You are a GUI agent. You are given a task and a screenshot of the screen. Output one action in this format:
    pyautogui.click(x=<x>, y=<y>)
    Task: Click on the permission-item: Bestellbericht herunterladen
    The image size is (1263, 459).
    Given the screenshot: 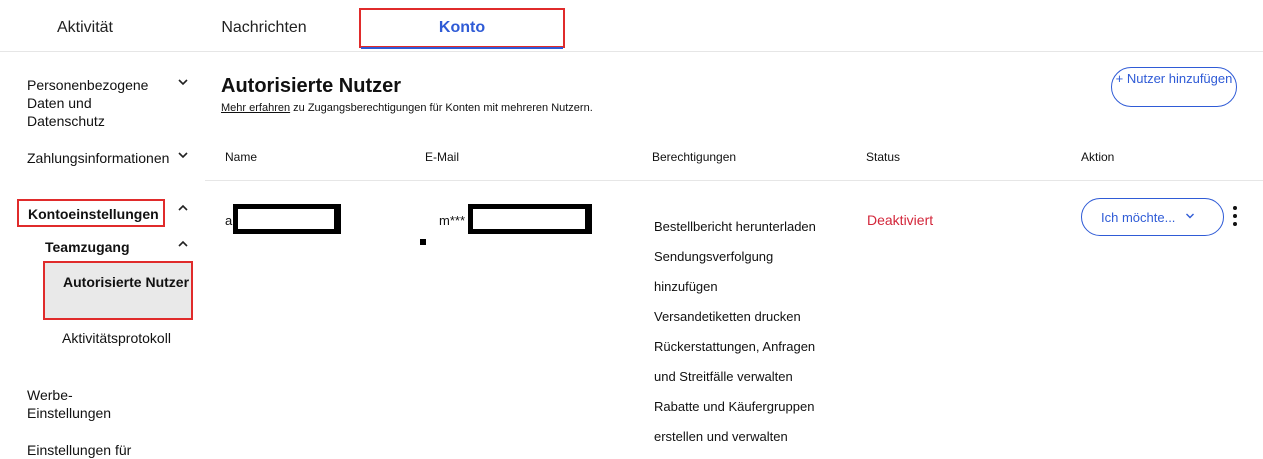 What is the action you would take?
    pyautogui.click(x=735, y=226)
    